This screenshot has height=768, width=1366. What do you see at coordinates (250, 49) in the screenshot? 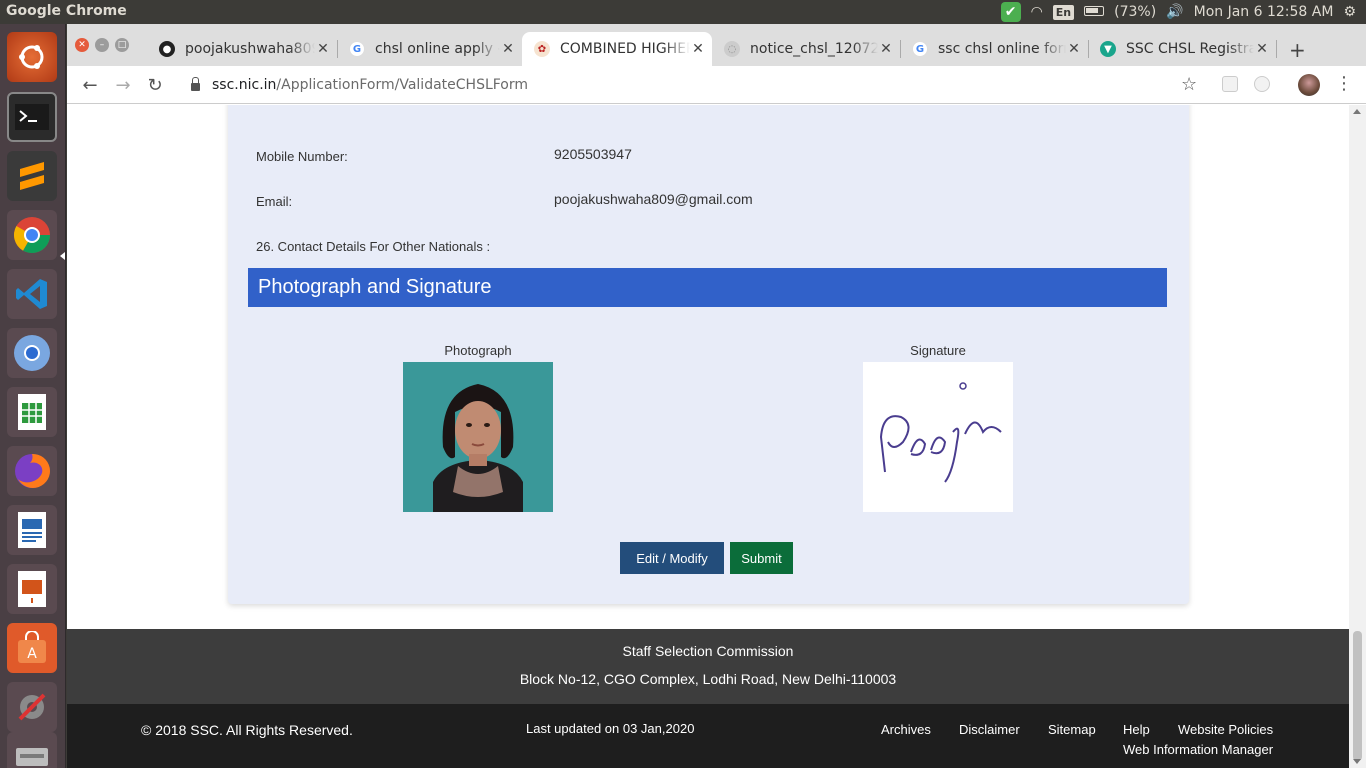
I see `tab-label: poojakushwaha809` at bounding box center [250, 49].